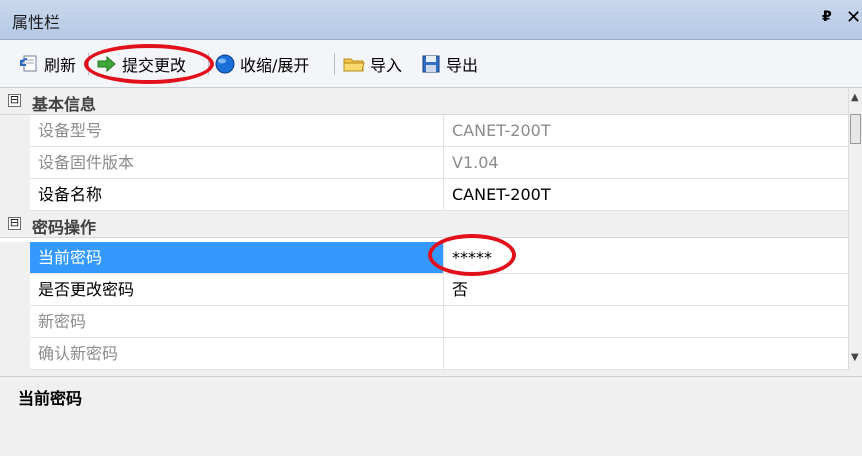 The image size is (862, 456). I want to click on scroll-thumb, so click(855, 129).